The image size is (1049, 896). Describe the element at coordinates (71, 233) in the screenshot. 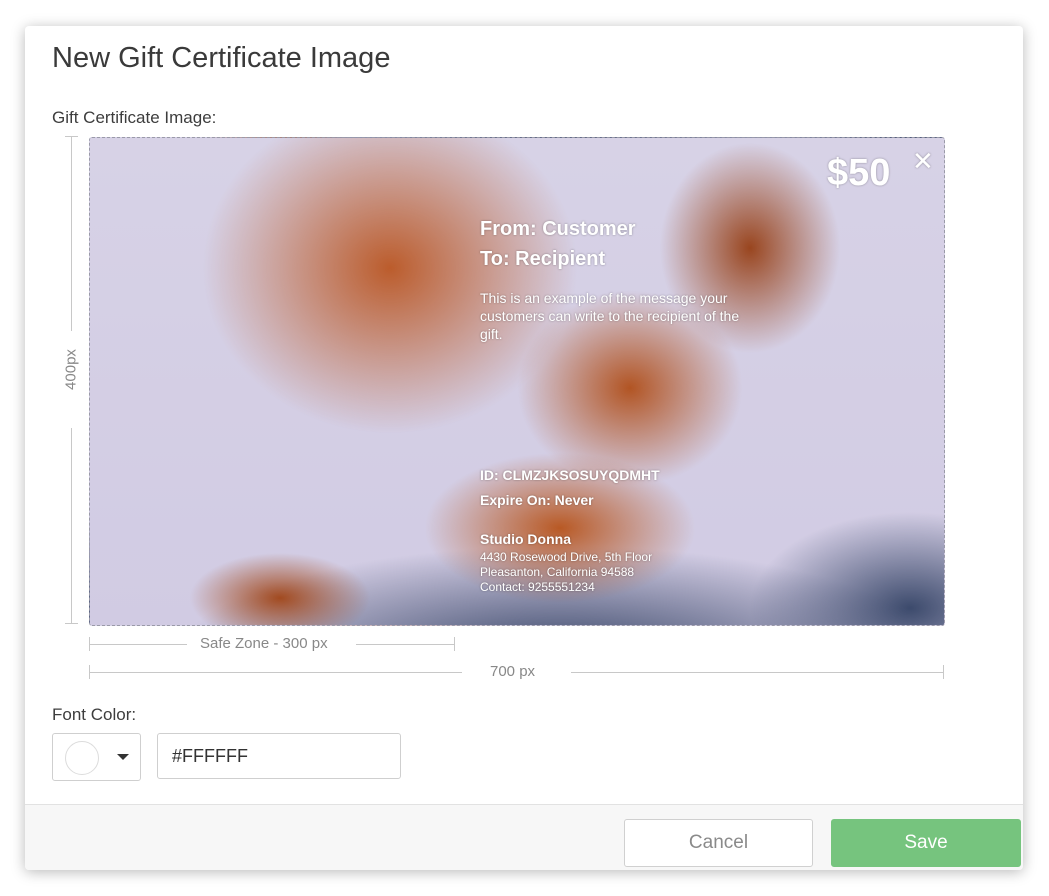

I see `height-ruler-line-top` at that location.